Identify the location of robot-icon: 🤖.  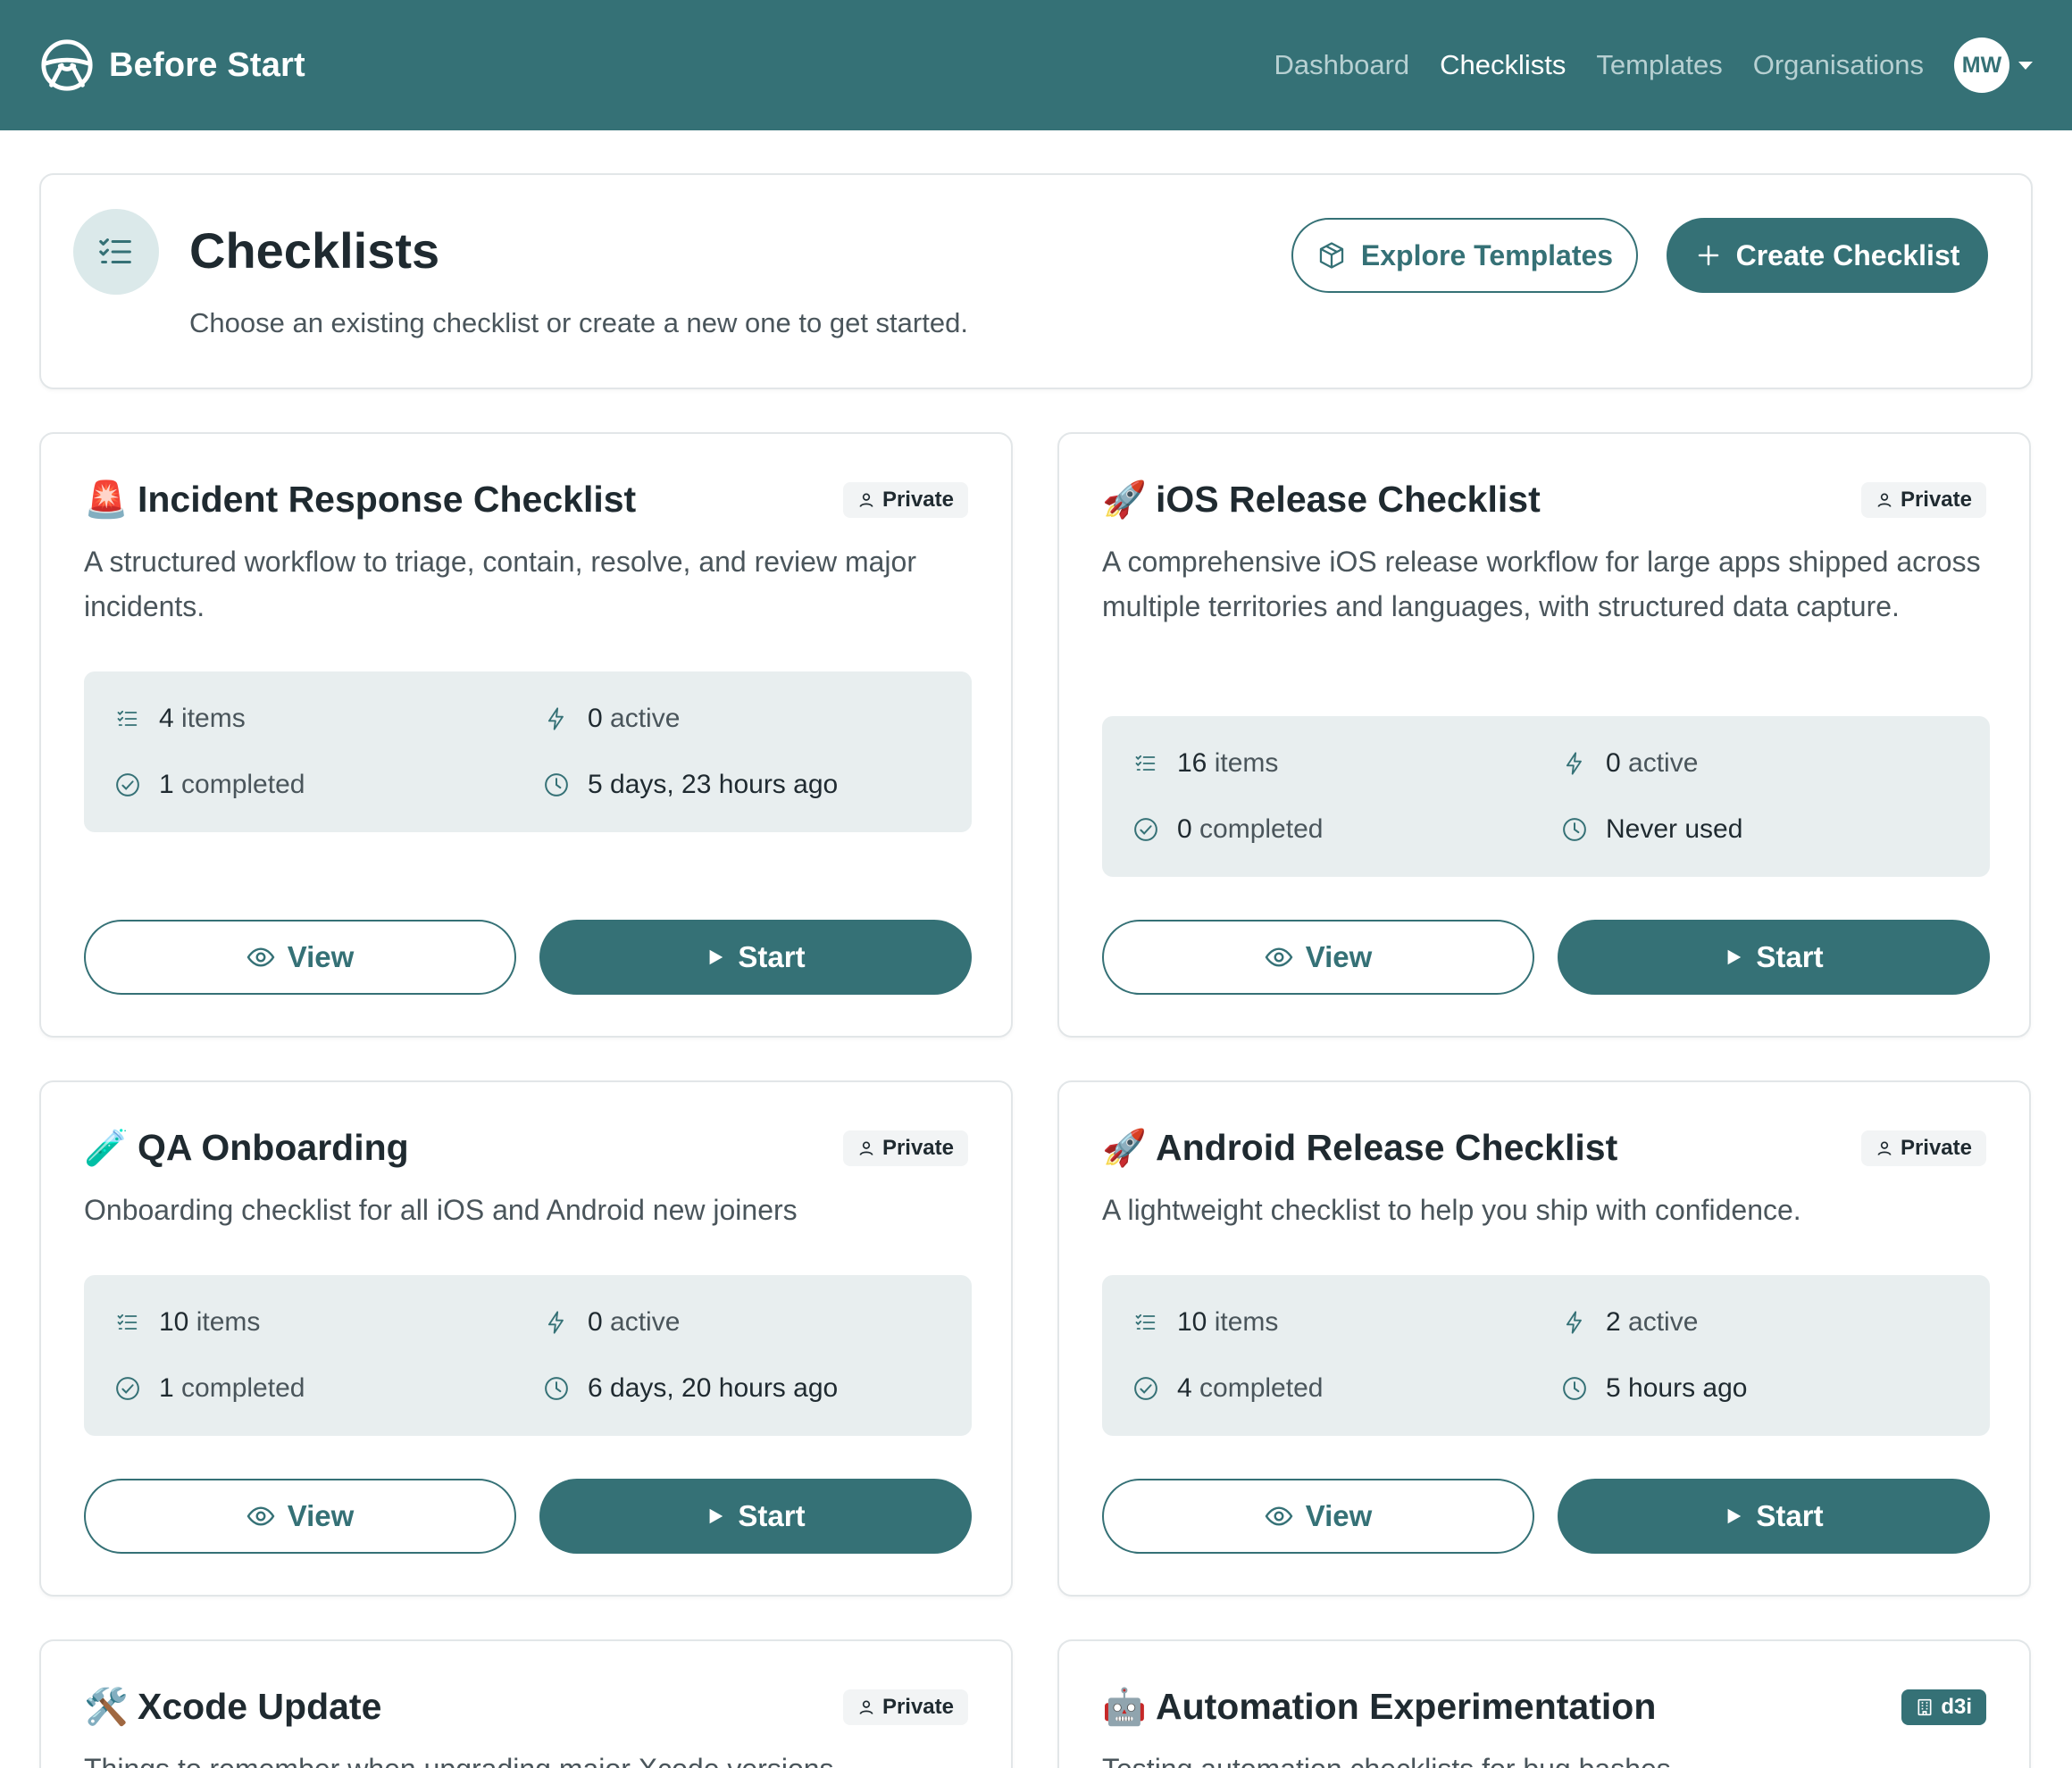
(1124, 1707).